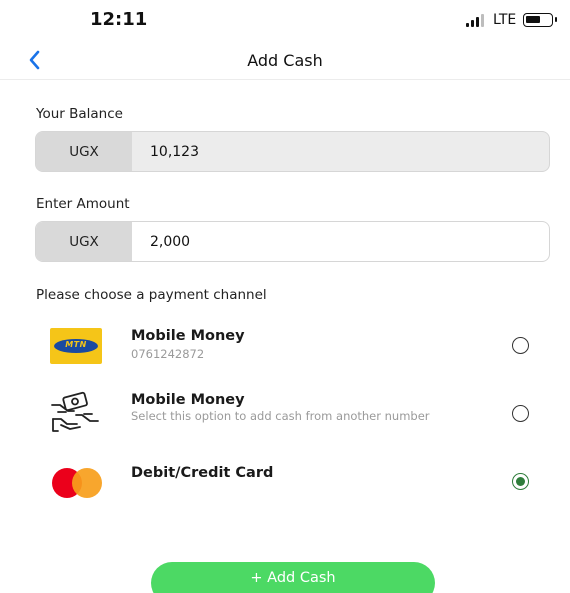 This screenshot has width=570, height=593. I want to click on amount-input: 2,000, so click(170, 241).